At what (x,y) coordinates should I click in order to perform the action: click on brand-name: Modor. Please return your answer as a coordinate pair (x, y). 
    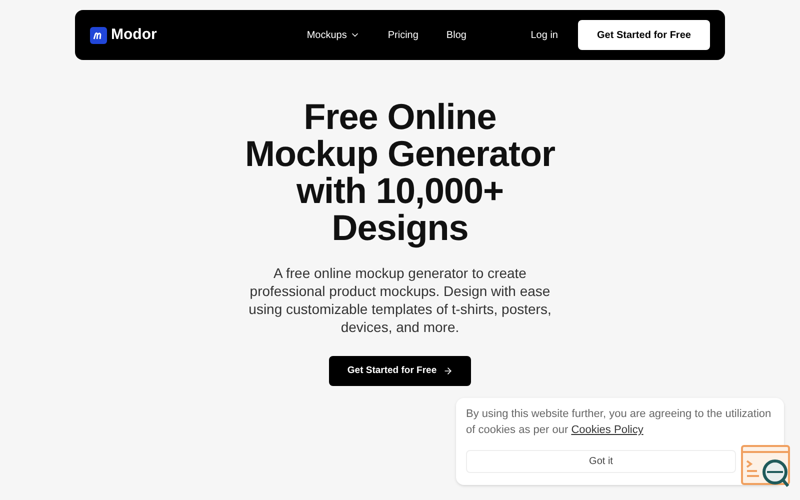
    Looking at the image, I should click on (134, 34).